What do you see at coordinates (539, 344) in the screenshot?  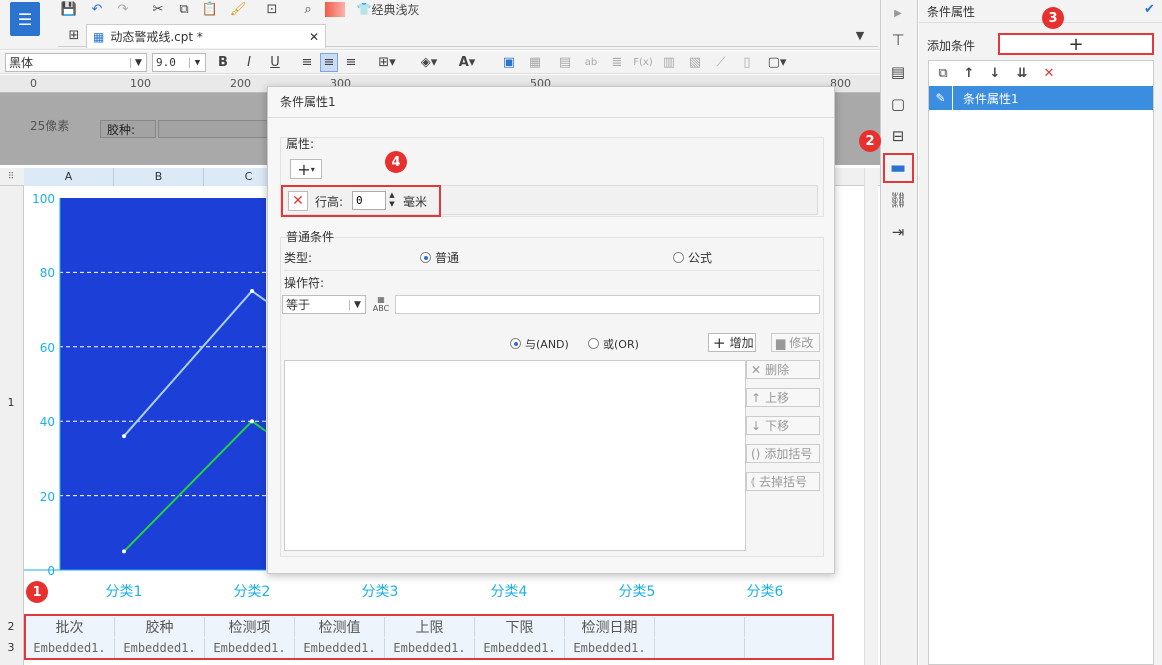 I see `and-radio: 与(AND)` at bounding box center [539, 344].